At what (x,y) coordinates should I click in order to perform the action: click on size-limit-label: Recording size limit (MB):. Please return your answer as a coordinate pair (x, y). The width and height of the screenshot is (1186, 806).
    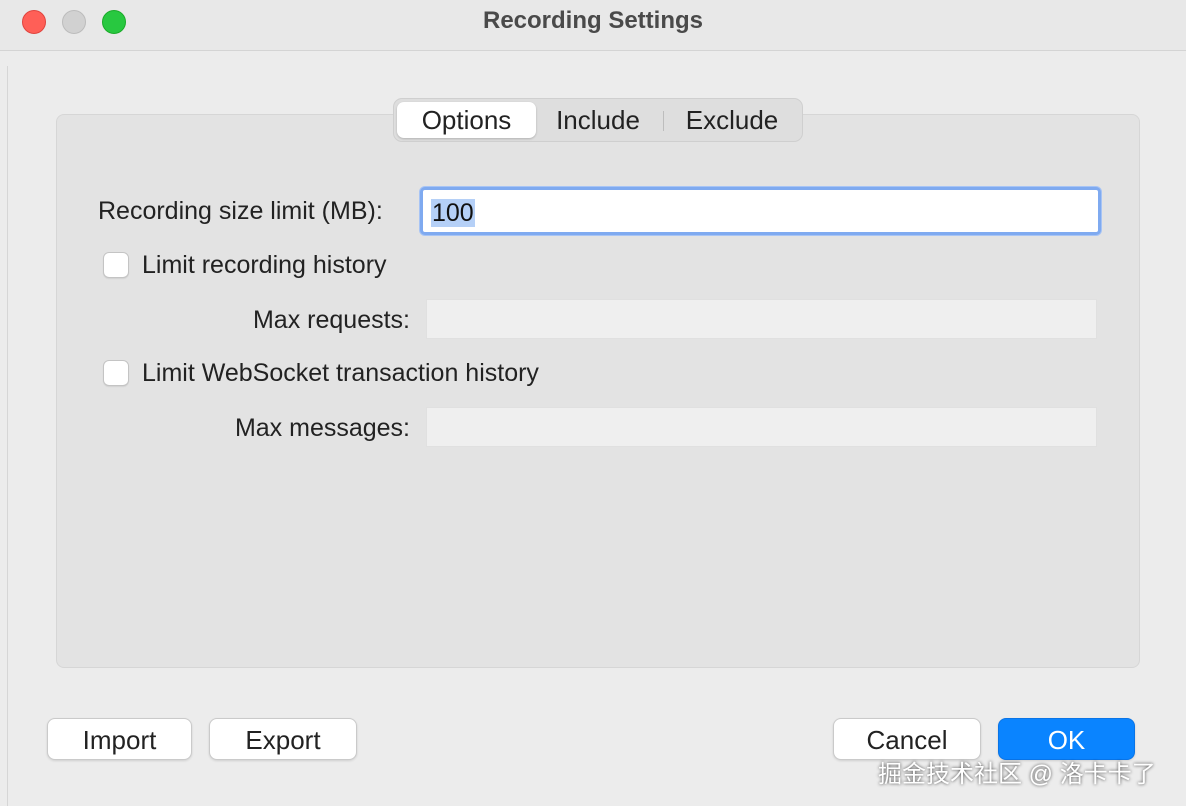
    Looking at the image, I should click on (240, 211).